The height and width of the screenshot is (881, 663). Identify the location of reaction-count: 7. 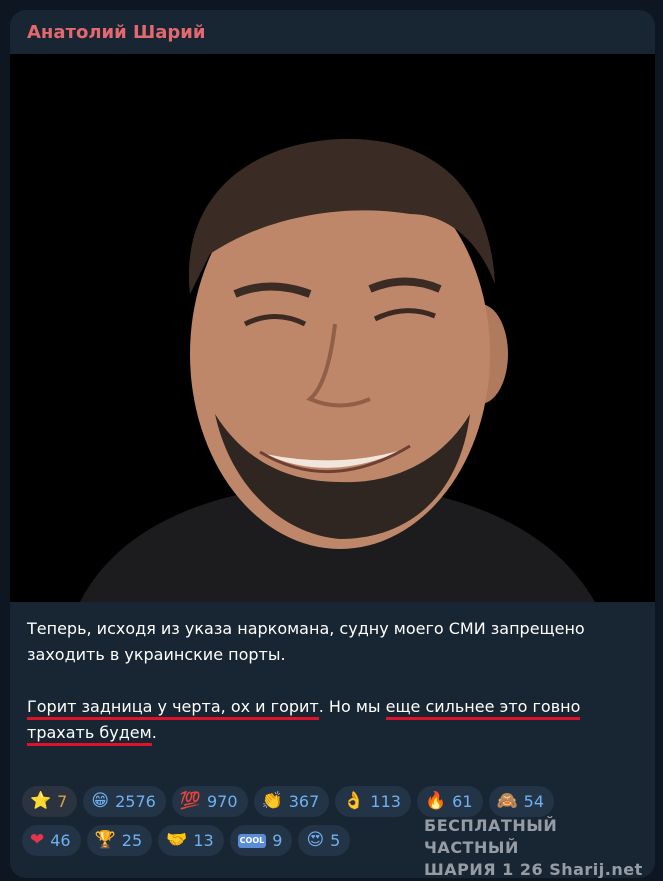
(62, 801).